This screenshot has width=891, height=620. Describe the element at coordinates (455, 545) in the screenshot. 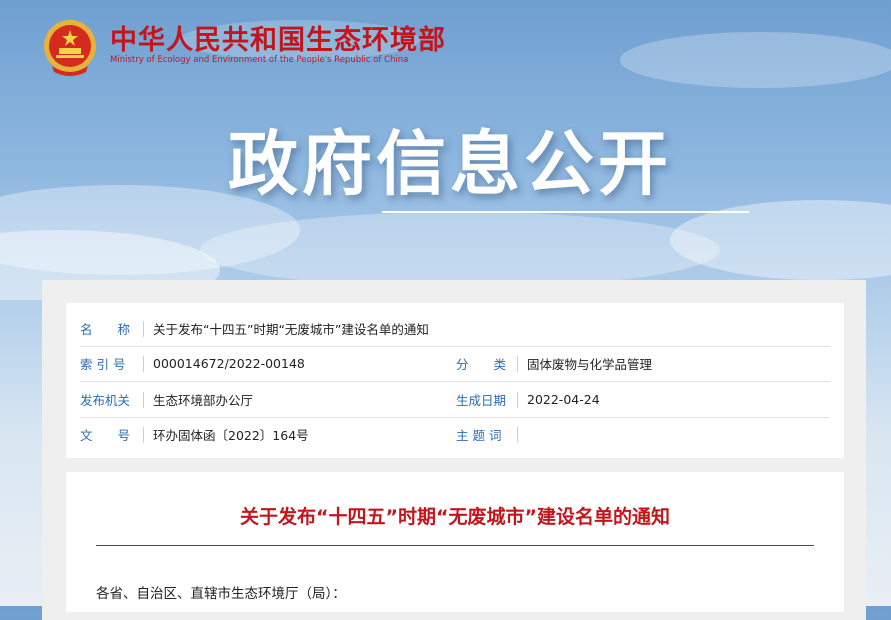

I see `title-divider` at that location.